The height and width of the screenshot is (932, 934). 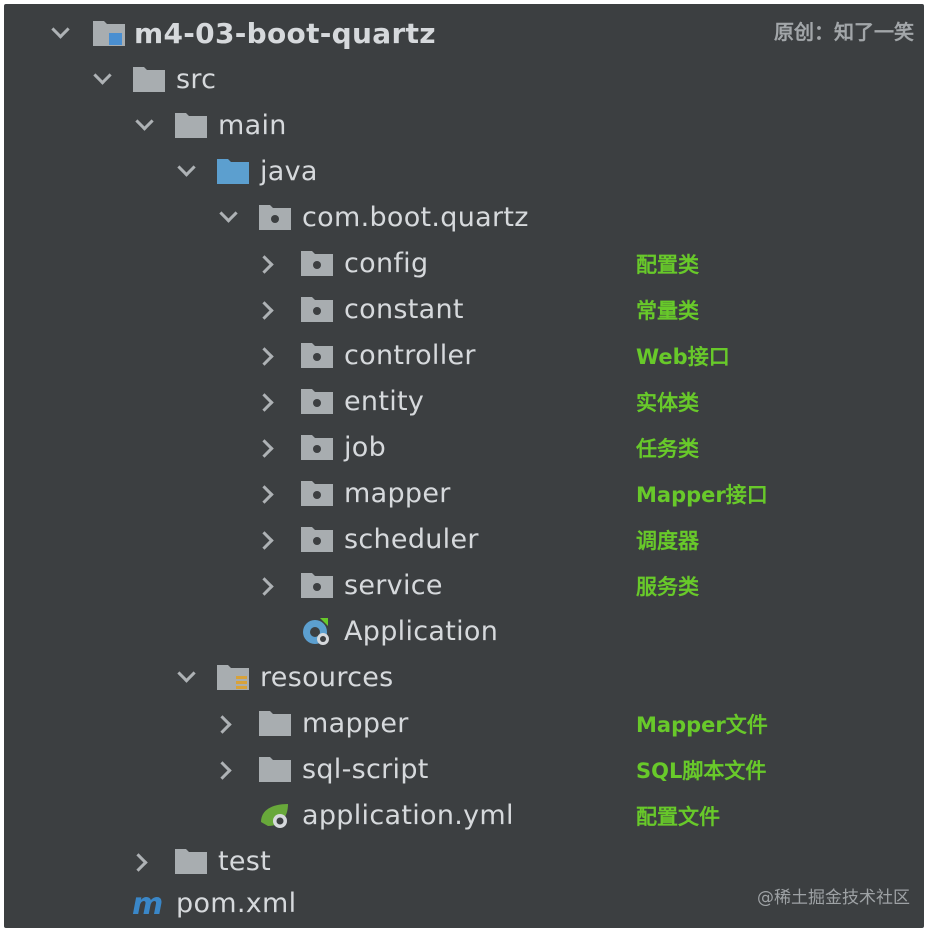 I want to click on tree-row-project: m4-03-boot-quartz, so click(x=464, y=35).